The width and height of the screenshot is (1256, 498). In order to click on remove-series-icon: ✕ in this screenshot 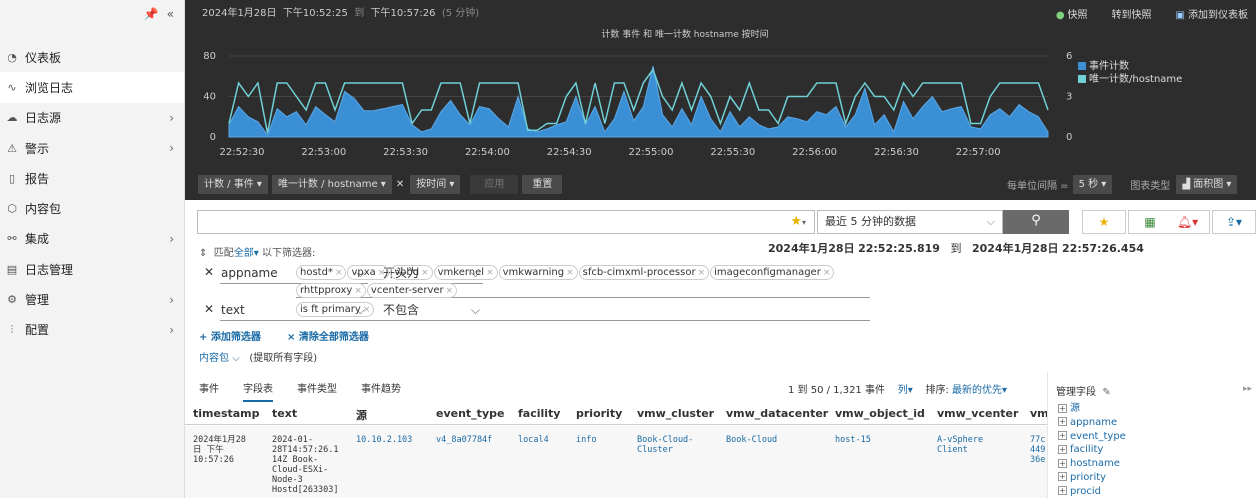, I will do `click(400, 184)`.